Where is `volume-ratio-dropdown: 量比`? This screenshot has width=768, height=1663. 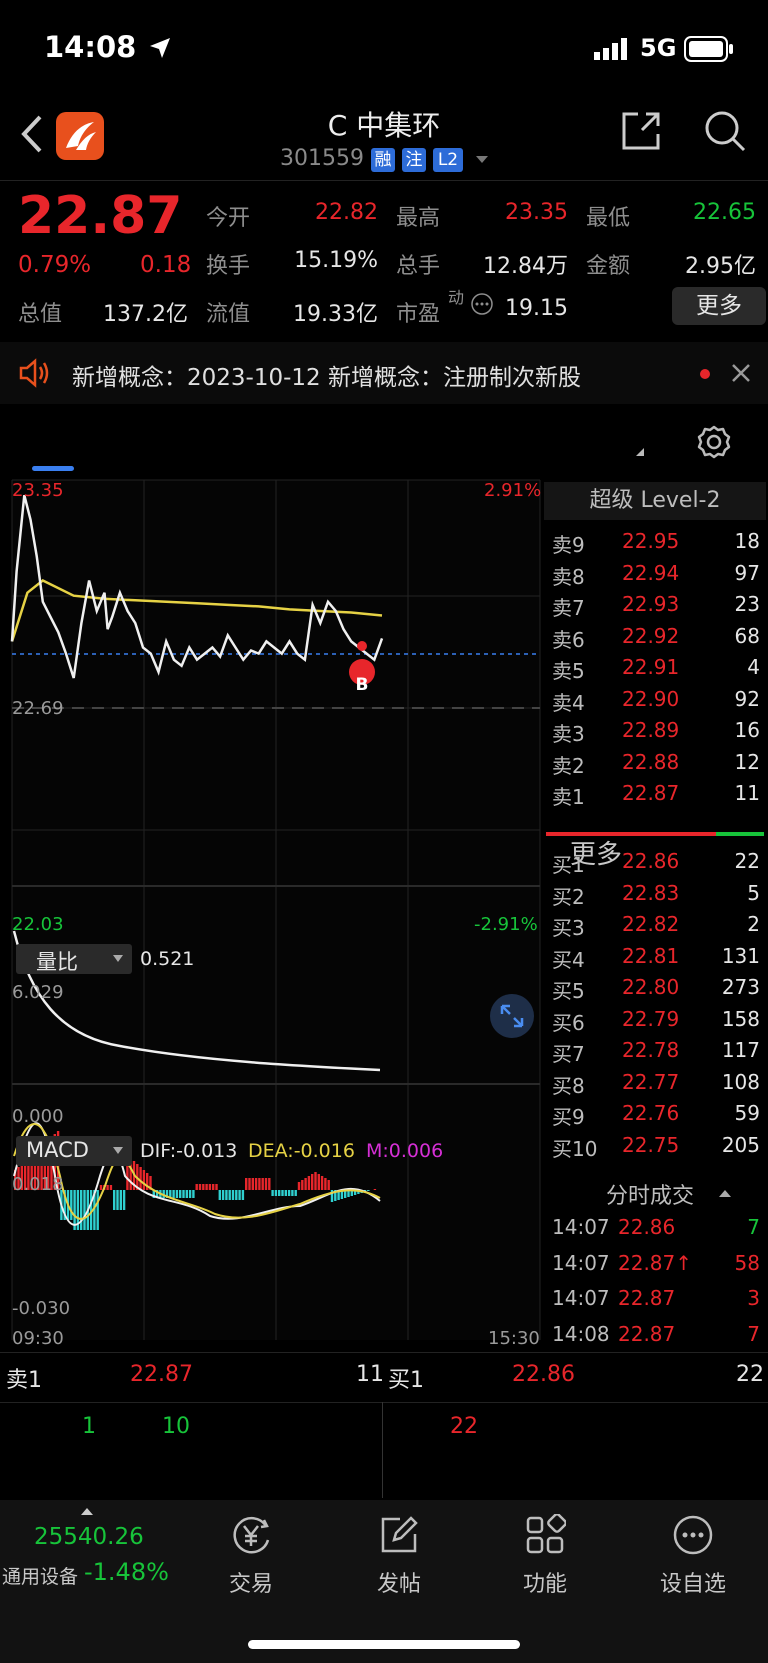 volume-ratio-dropdown: 量比 is located at coordinates (74, 959).